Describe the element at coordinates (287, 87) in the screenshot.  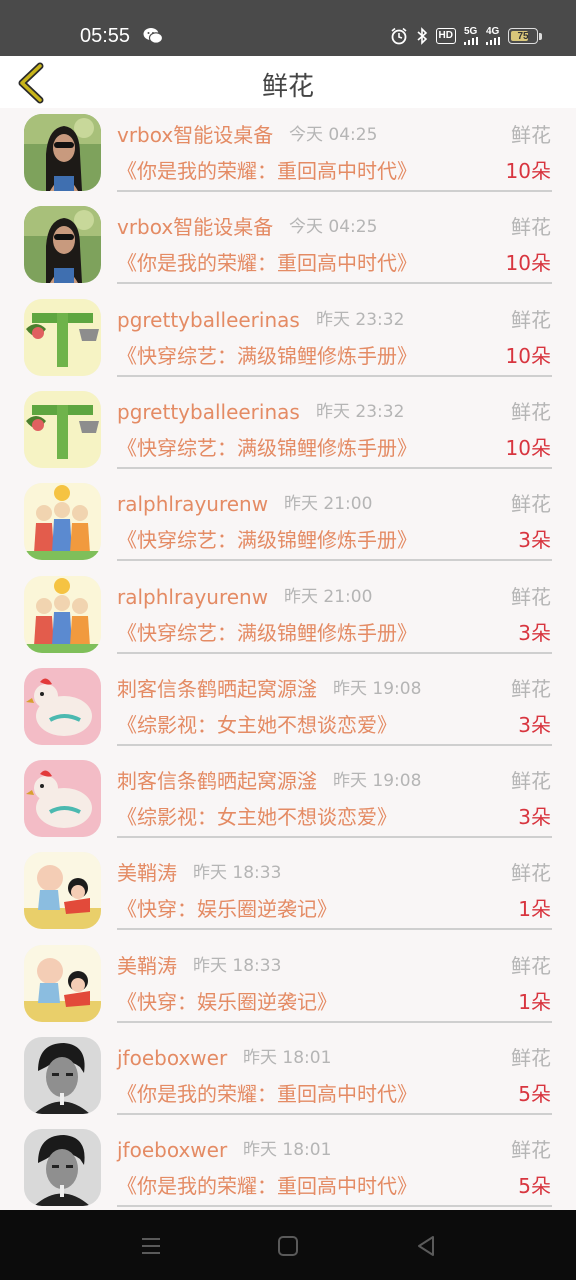
I see `page-title: 鲜花` at that location.